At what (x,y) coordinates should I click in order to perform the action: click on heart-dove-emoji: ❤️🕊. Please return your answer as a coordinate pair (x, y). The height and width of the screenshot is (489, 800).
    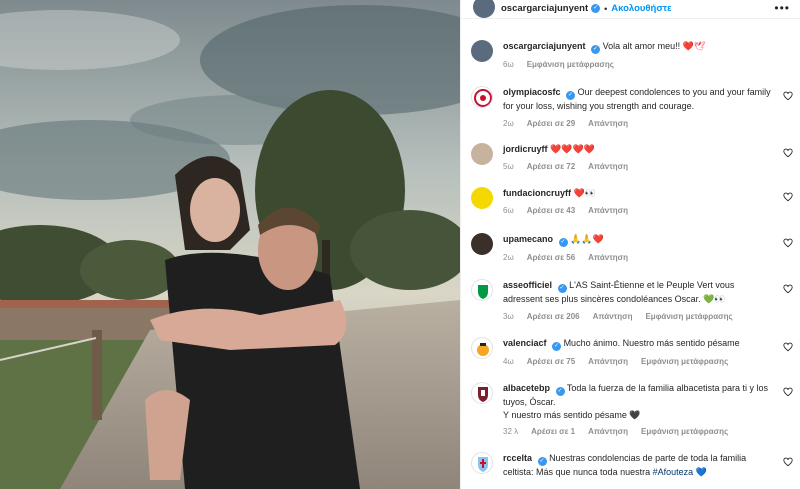
    Looking at the image, I should click on (694, 46).